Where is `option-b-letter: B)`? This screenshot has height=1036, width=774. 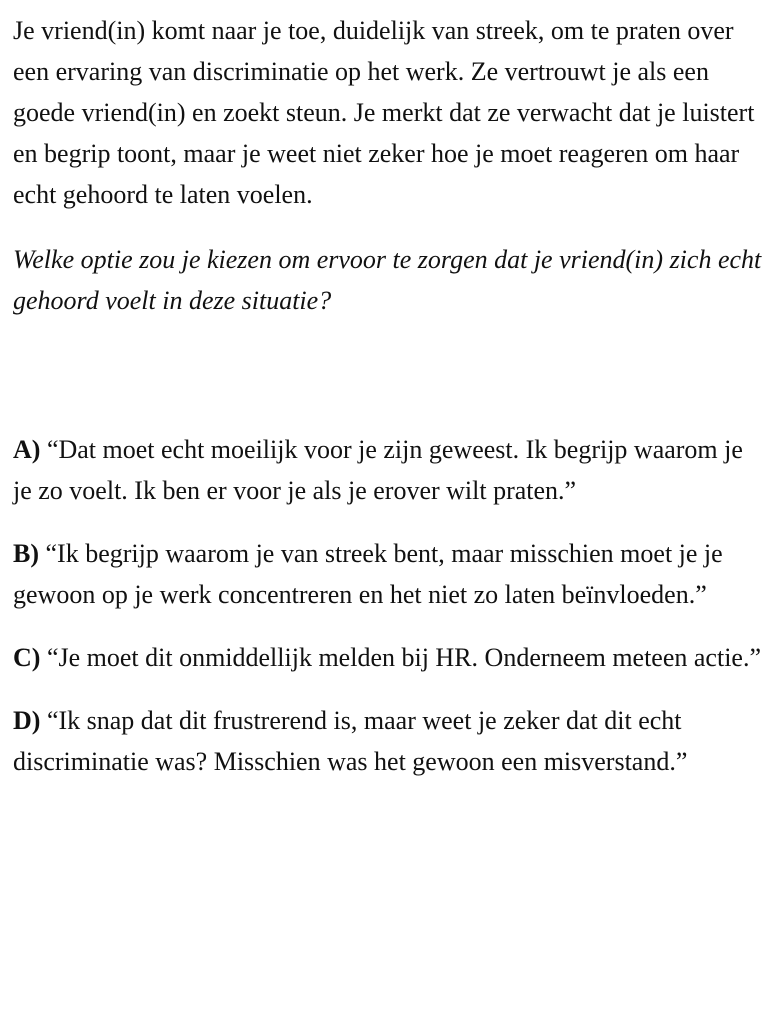
option-b-letter: B) is located at coordinates (26, 553).